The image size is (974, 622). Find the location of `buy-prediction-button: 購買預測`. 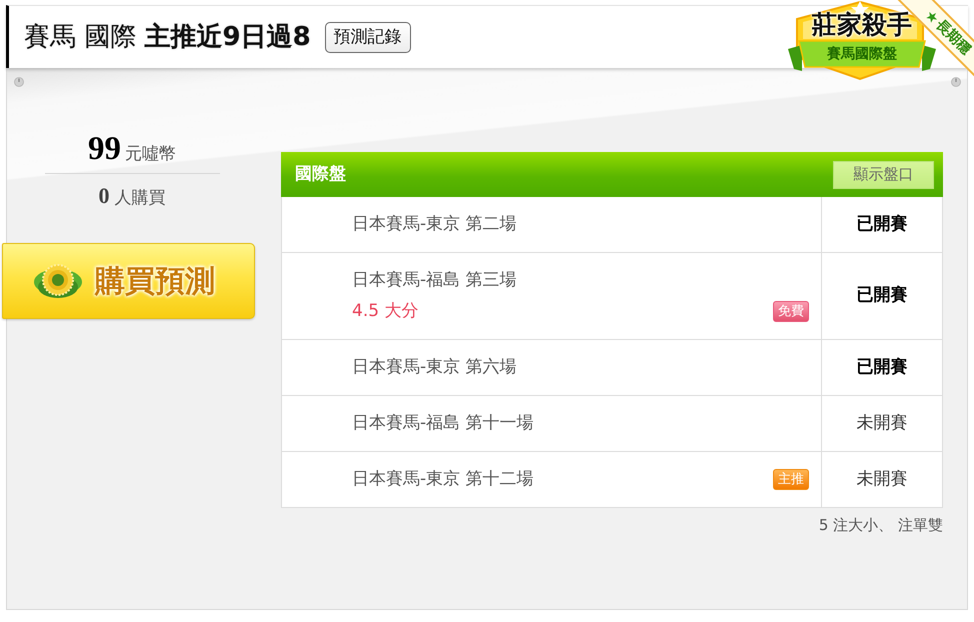

buy-prediction-button: 購買預測 is located at coordinates (128, 281).